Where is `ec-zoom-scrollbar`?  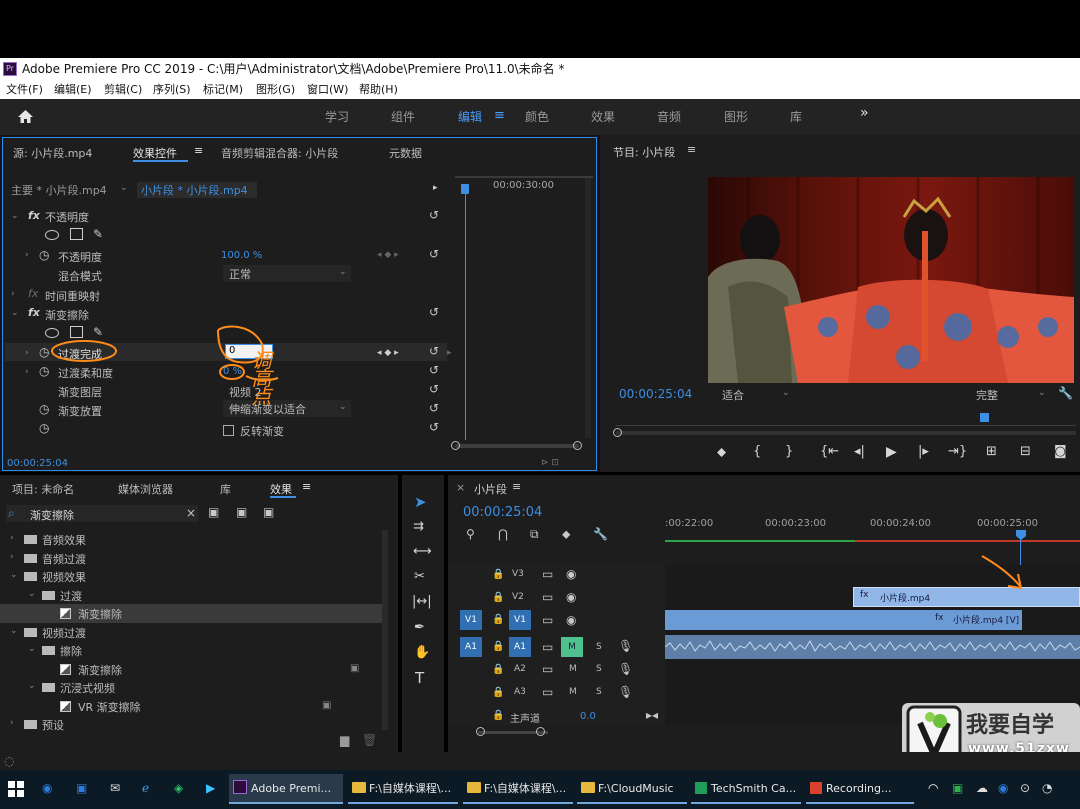 ec-zoom-scrollbar is located at coordinates (517, 446).